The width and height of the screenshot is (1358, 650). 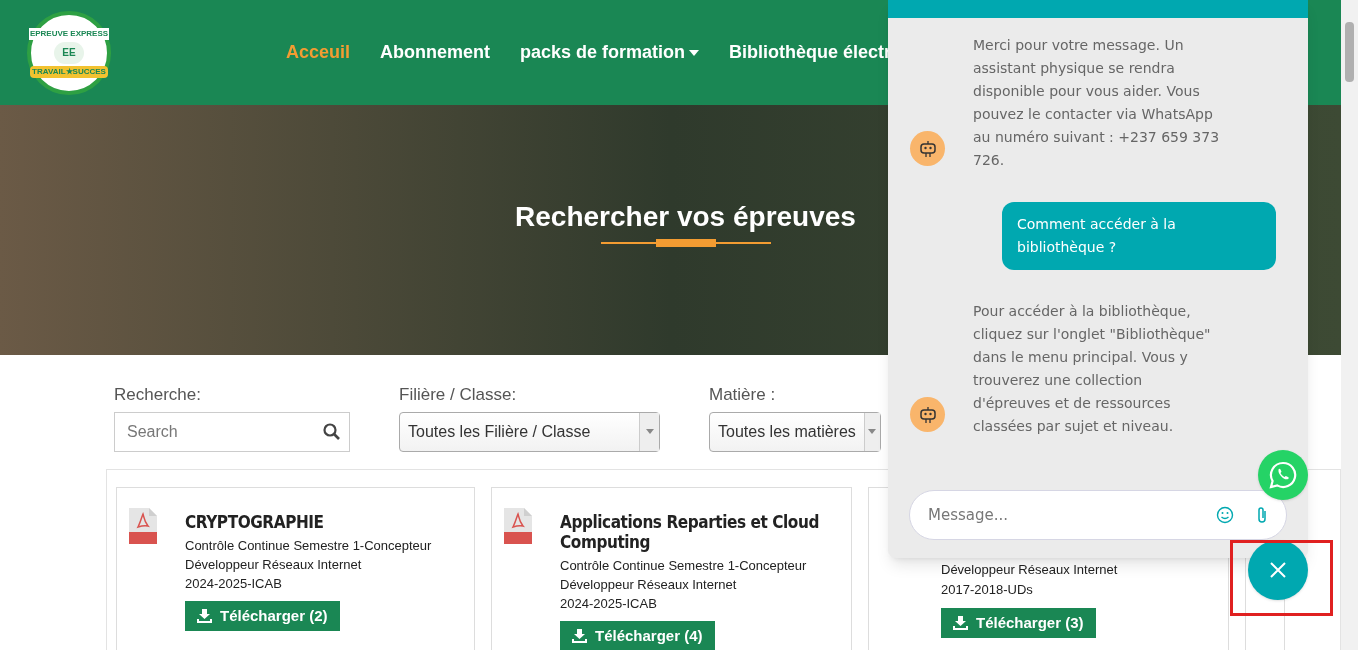 What do you see at coordinates (158, 395) in the screenshot?
I see `filter-label: Recherche:` at bounding box center [158, 395].